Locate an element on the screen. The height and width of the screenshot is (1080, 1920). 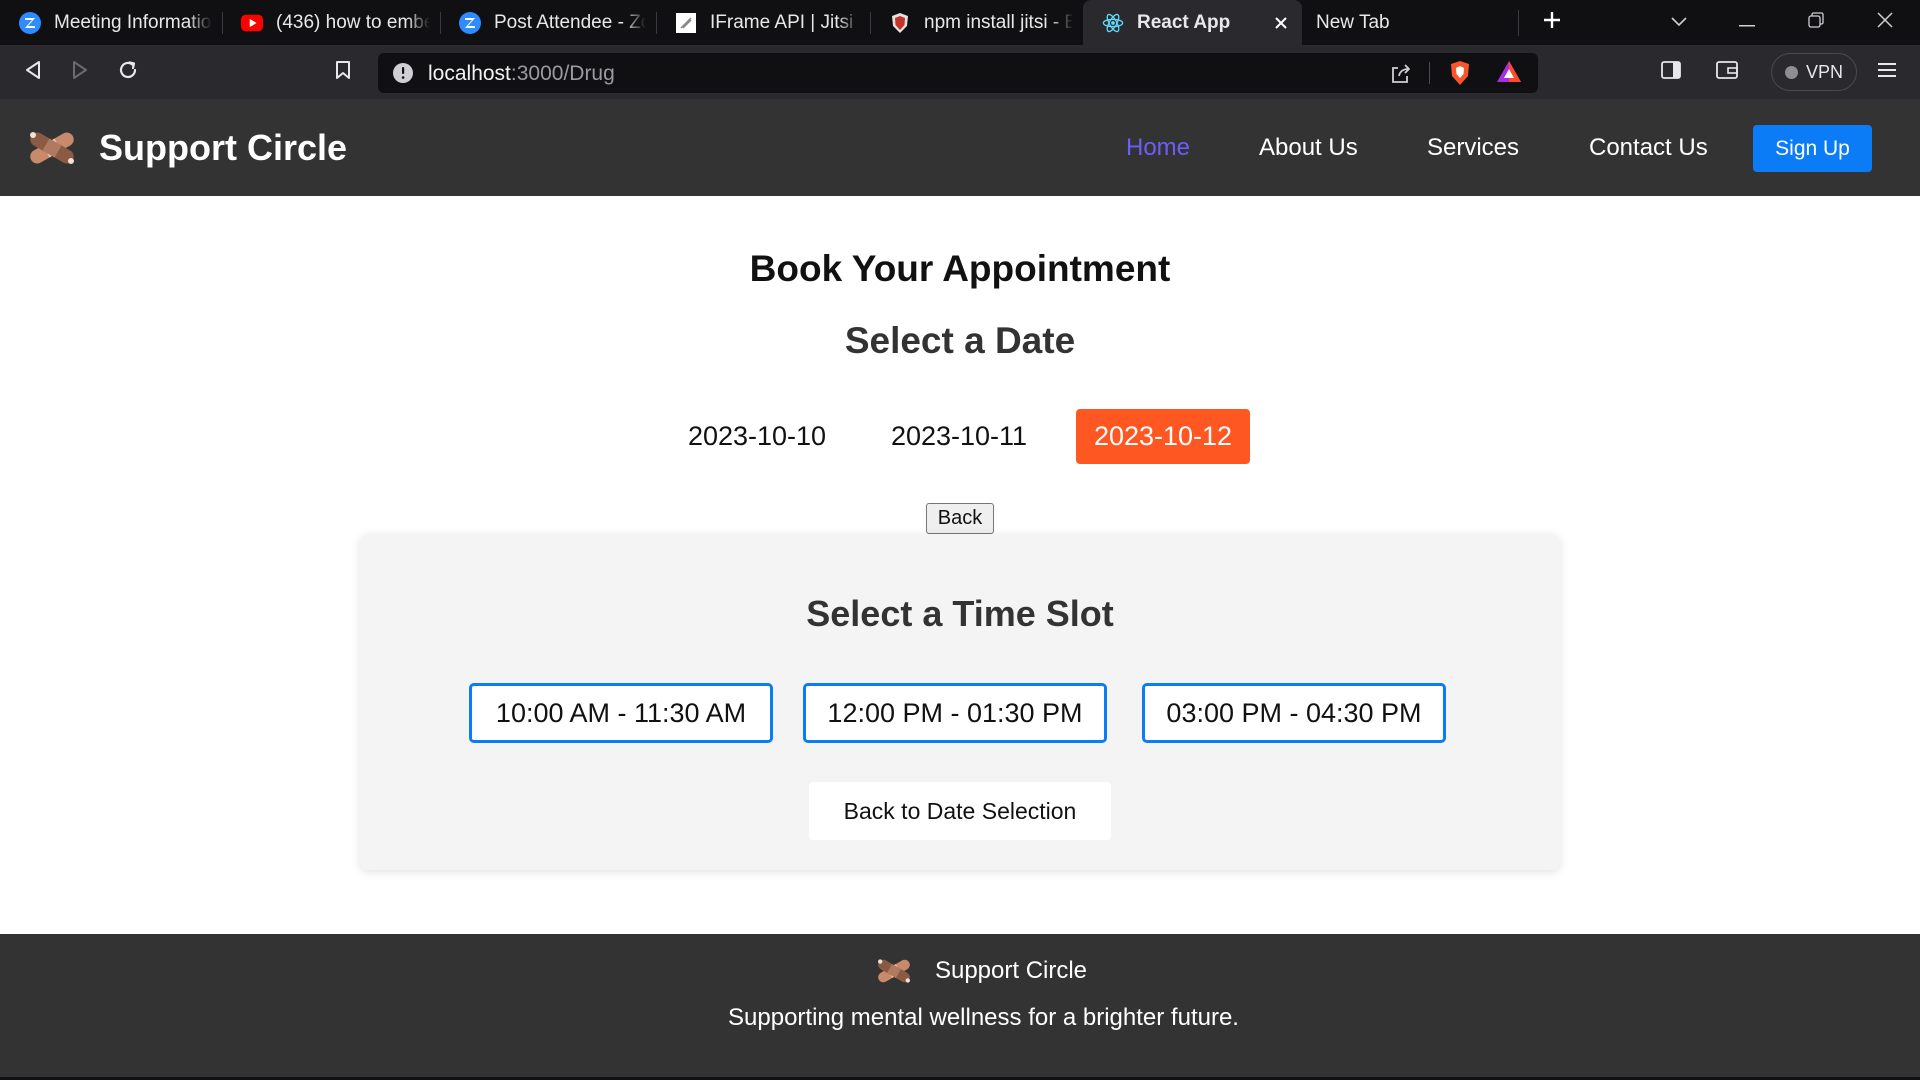
site-info-icon is located at coordinates (403, 75).